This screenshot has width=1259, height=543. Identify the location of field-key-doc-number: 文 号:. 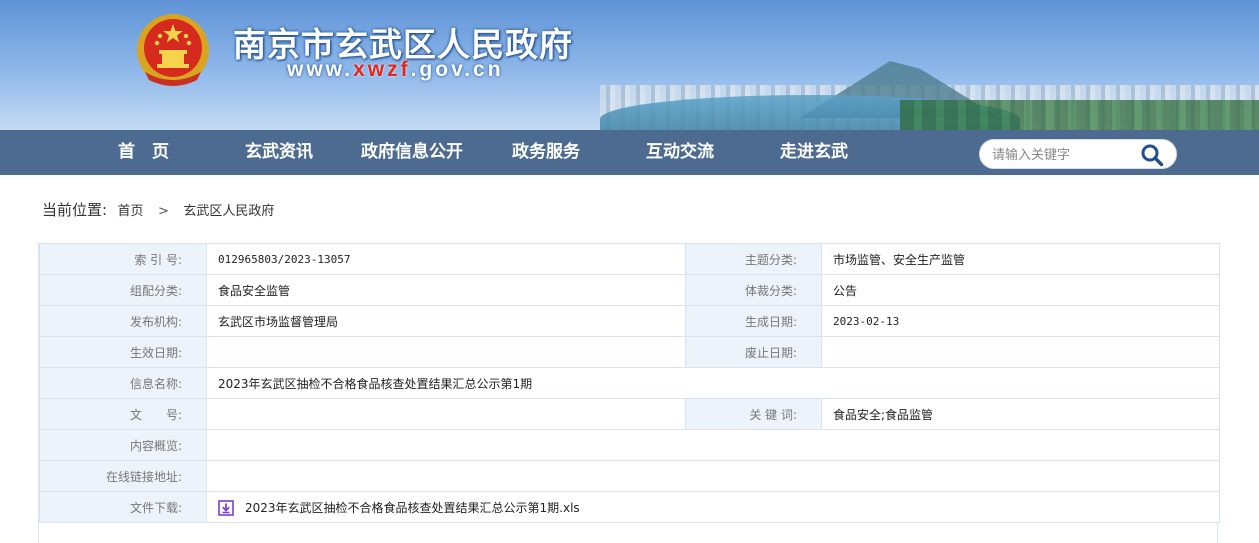
(123, 414).